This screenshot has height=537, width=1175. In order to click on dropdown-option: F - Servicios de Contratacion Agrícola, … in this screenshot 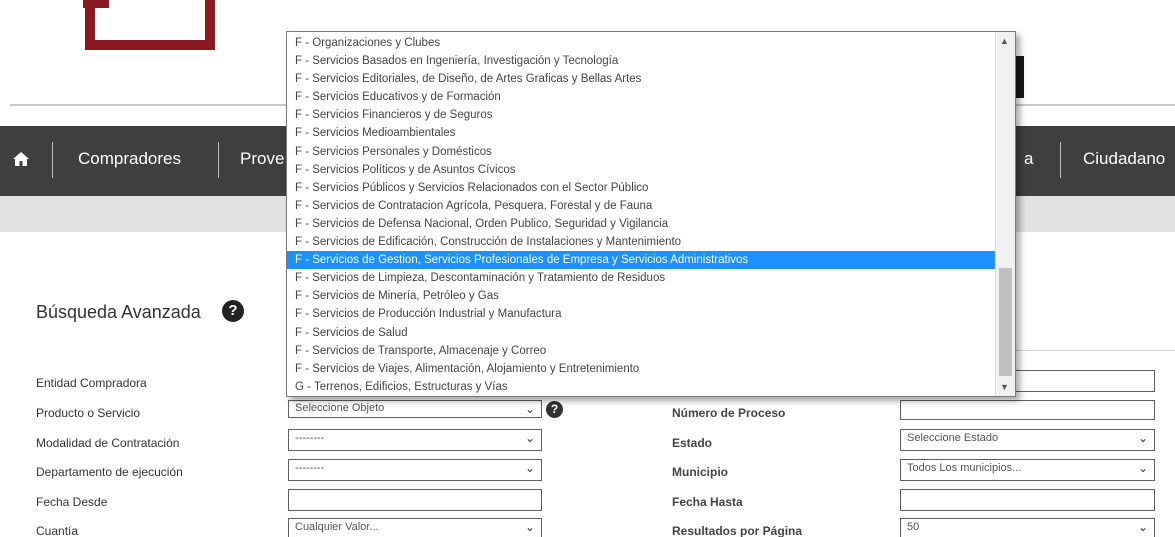, I will do `click(641, 206)`.